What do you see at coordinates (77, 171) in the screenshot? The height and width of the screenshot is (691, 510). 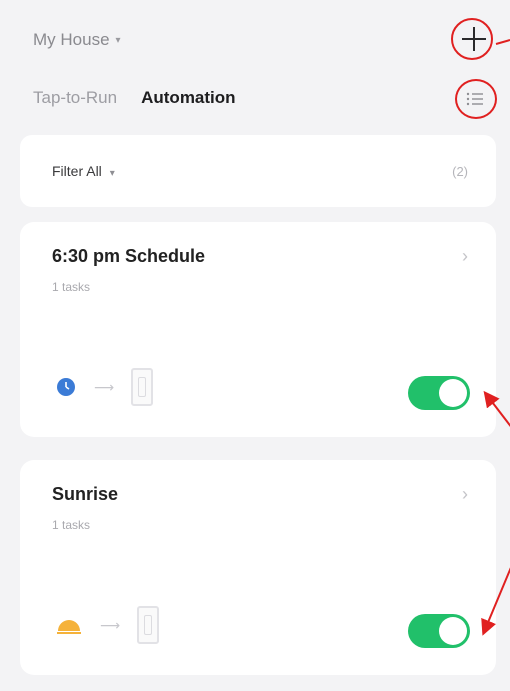 I see `filter-label: Filter All` at bounding box center [77, 171].